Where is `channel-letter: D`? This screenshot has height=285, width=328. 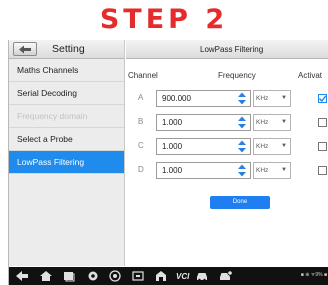 channel-letter: D is located at coordinates (141, 169).